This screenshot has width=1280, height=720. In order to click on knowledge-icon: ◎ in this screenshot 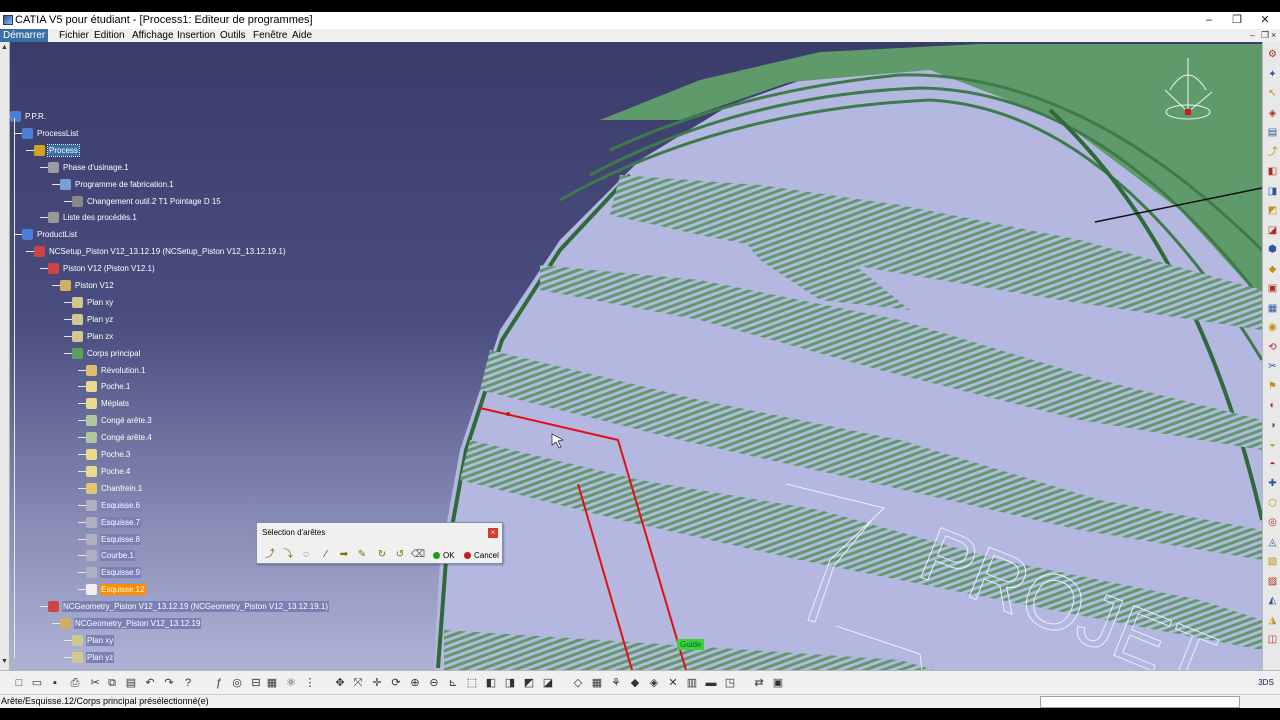, I will do `click(237, 683)`.